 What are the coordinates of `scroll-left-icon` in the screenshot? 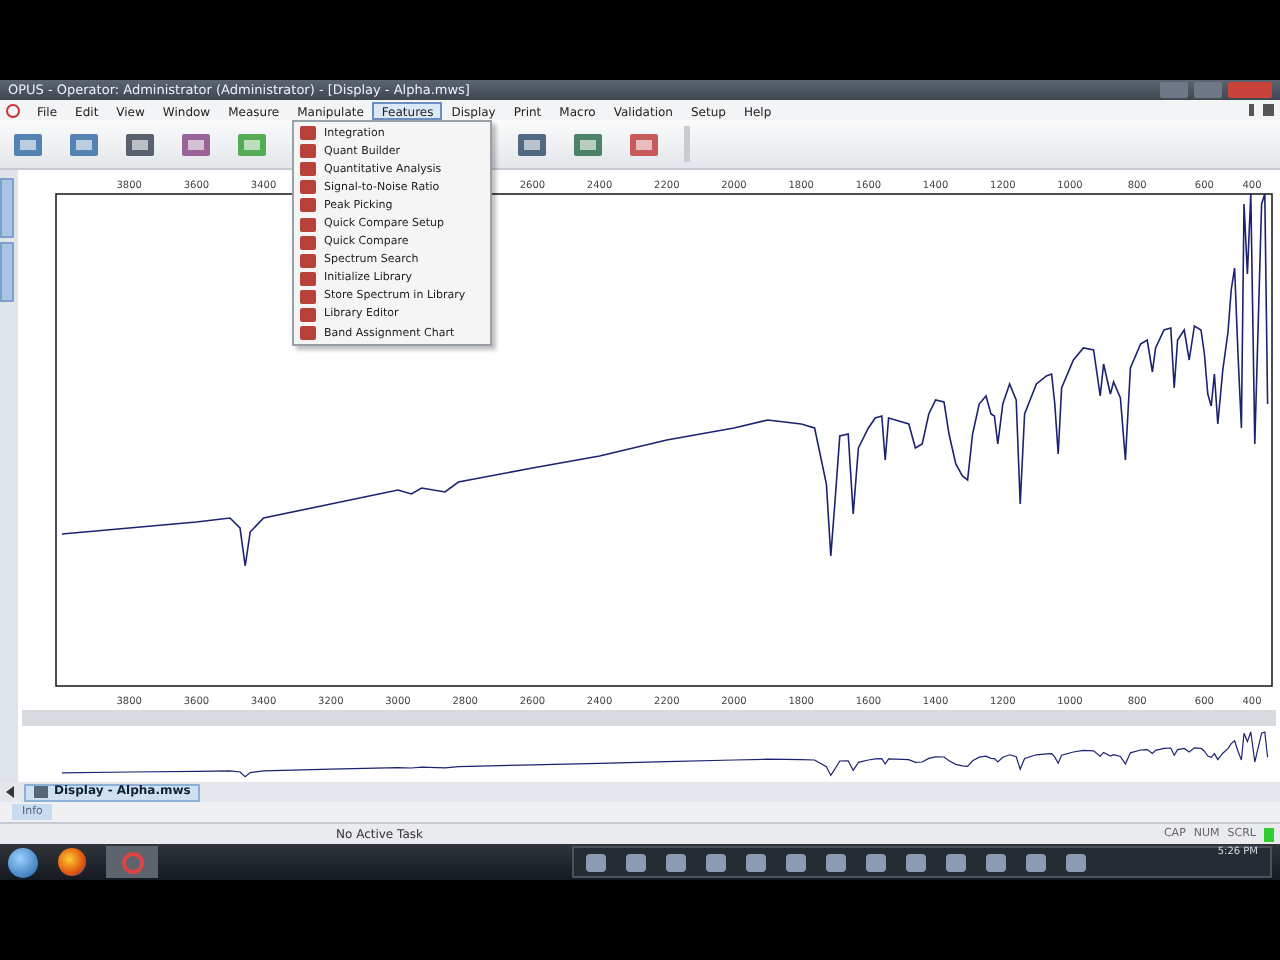 It's located at (11, 792).